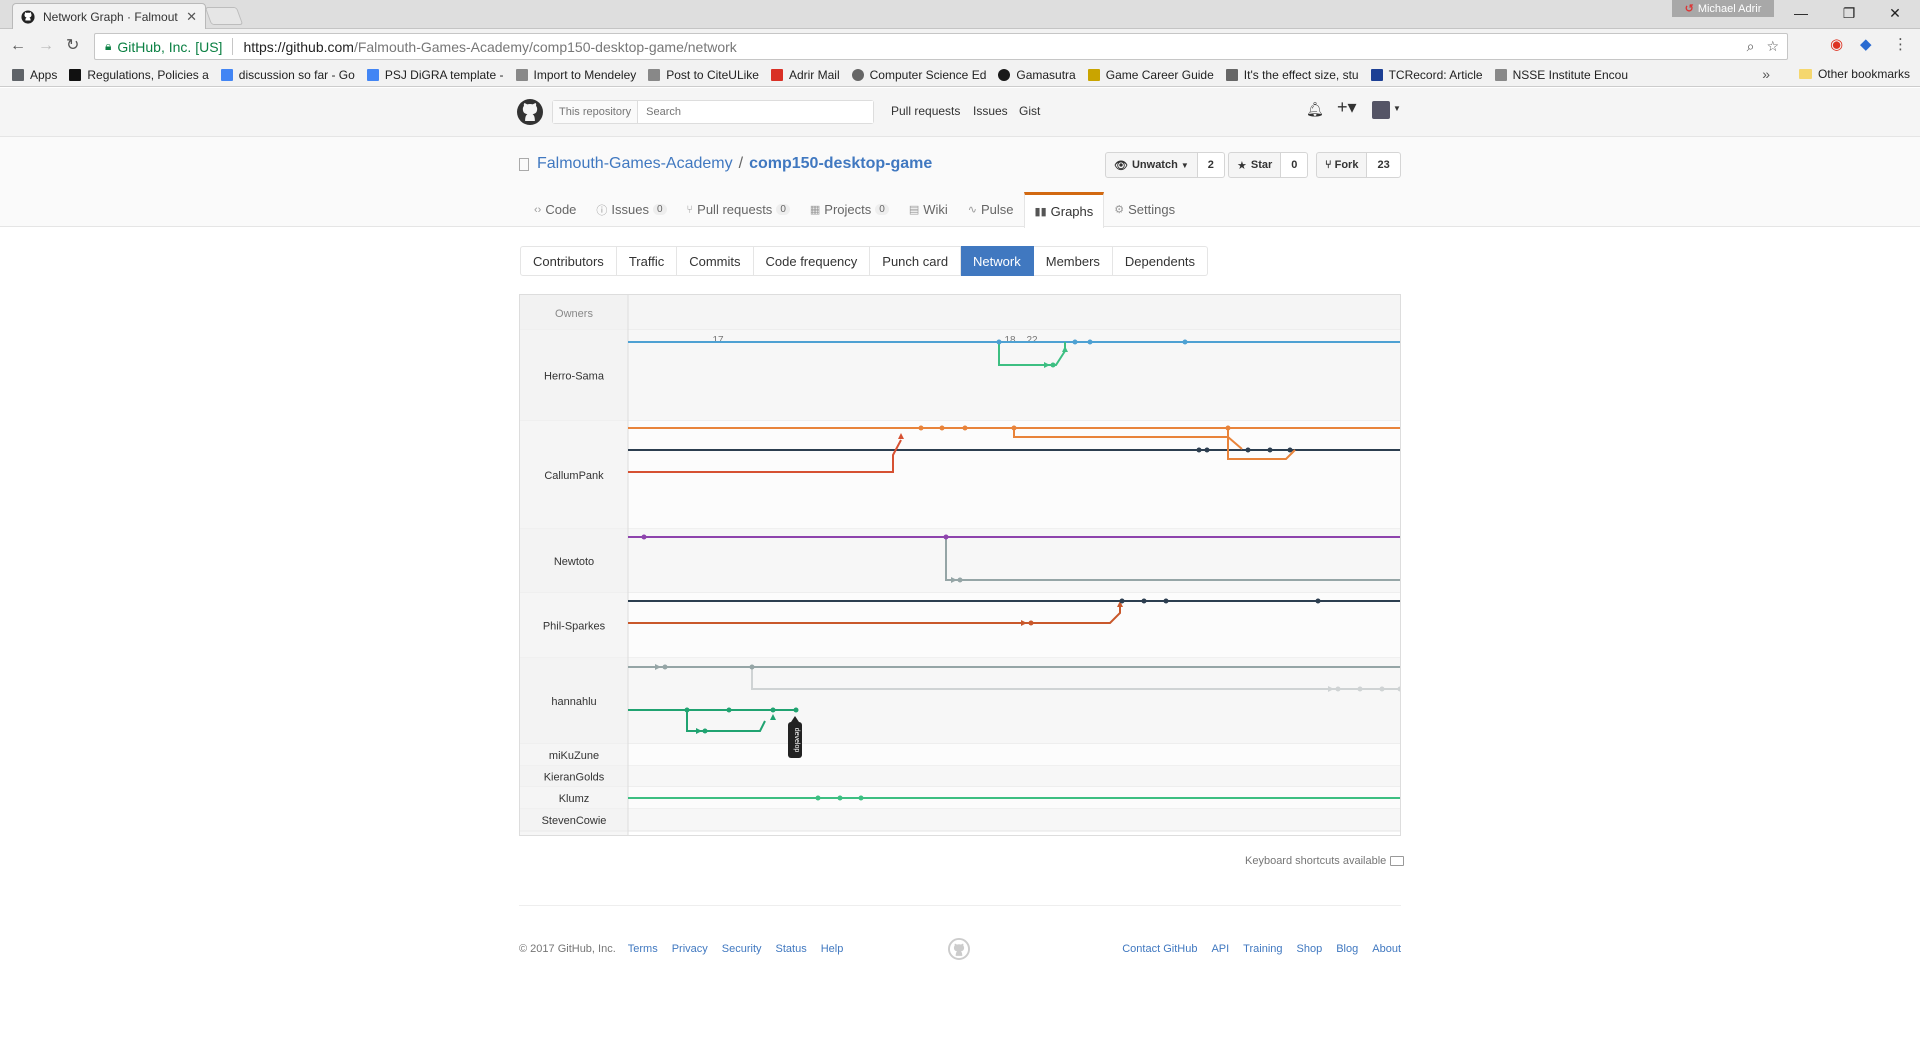 This screenshot has width=1920, height=1040. Describe the element at coordinates (1347, 949) in the screenshot. I see `footer-link-blog: Blog` at that location.